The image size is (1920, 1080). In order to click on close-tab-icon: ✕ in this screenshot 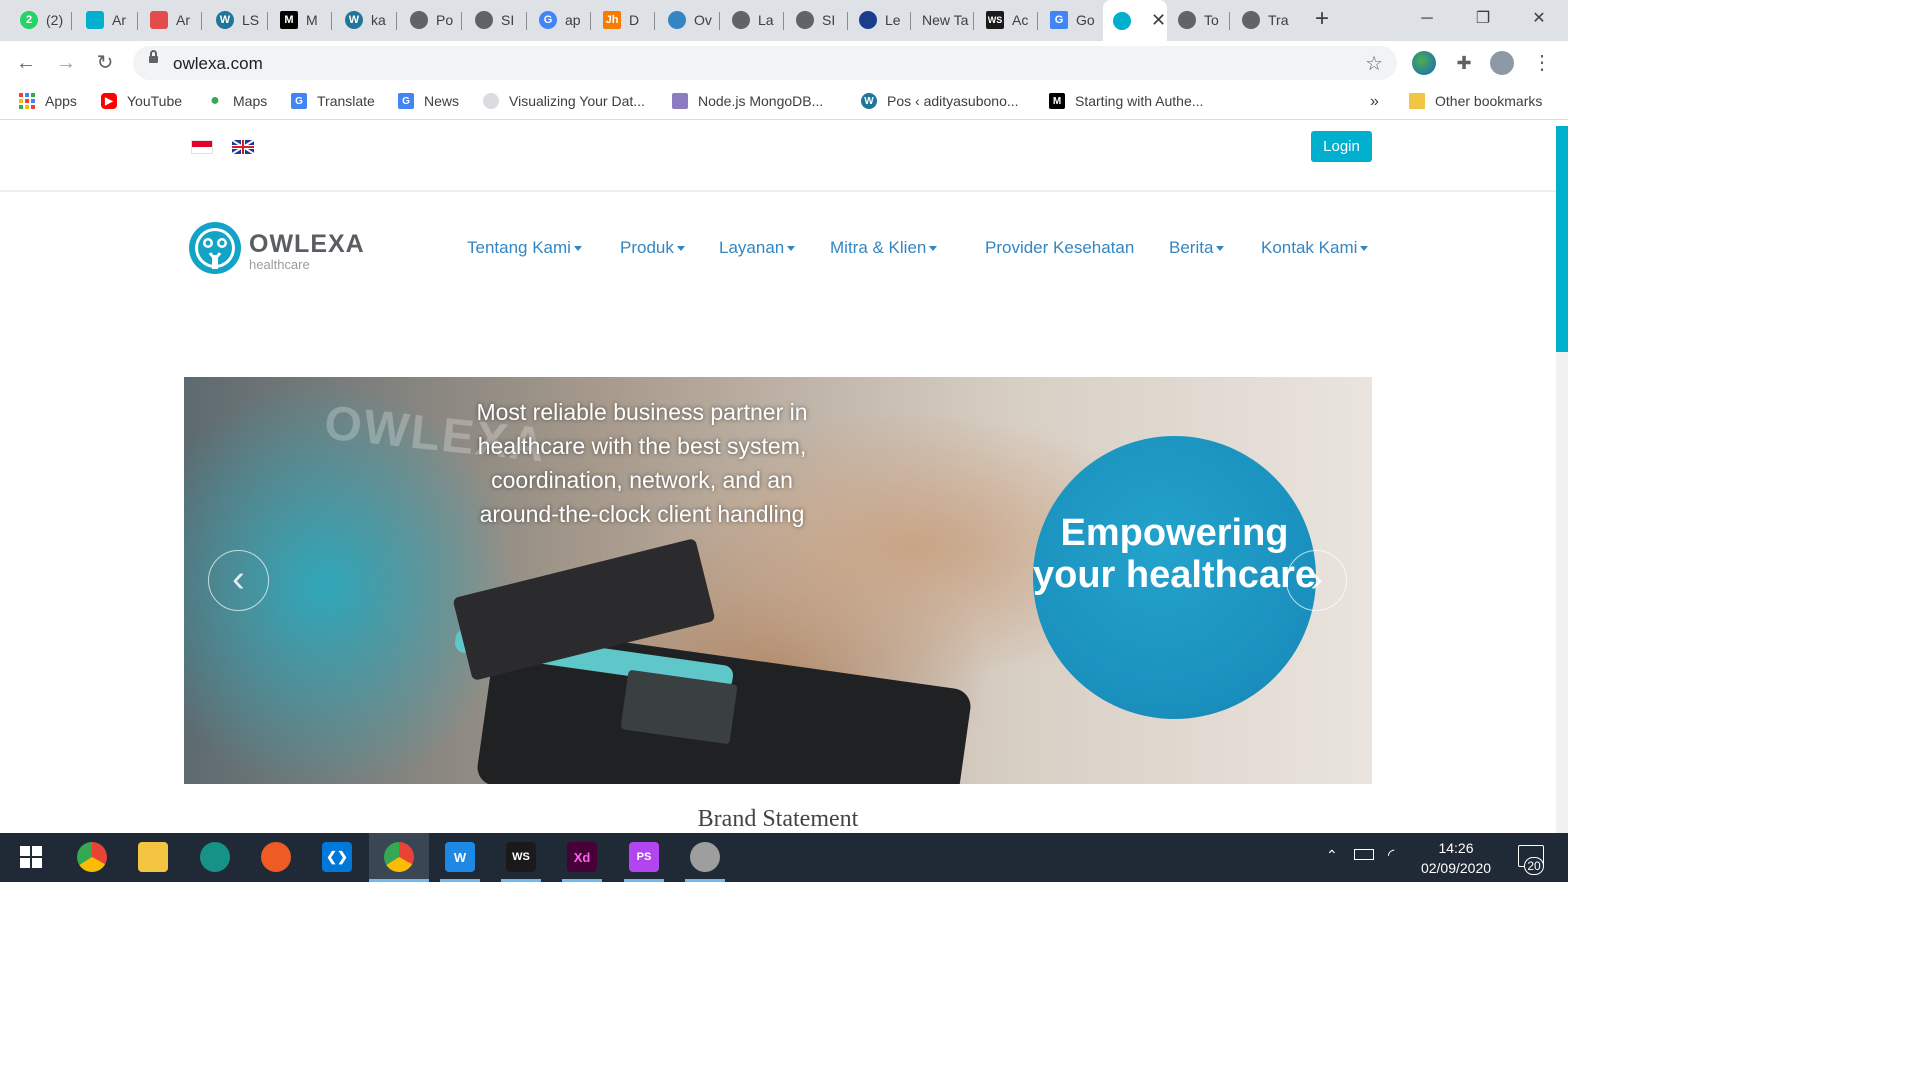, I will do `click(1158, 20)`.